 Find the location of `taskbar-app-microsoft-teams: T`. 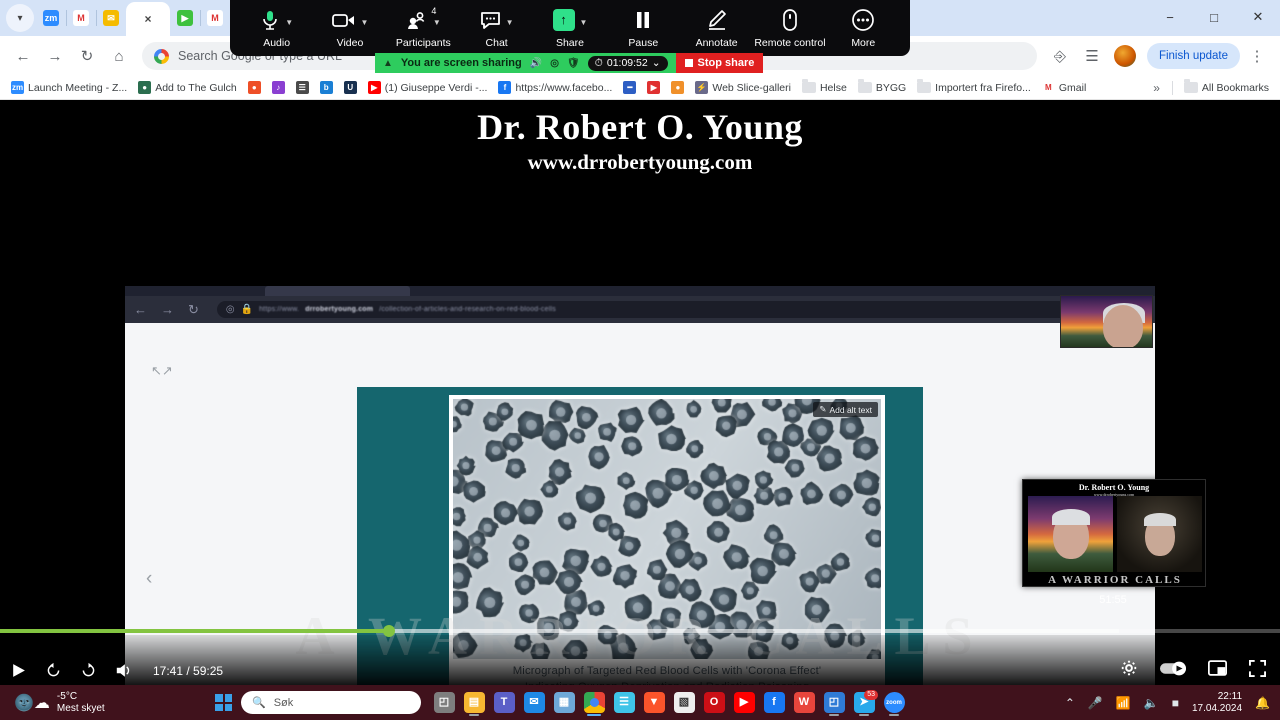

taskbar-app-microsoft-teams: T is located at coordinates (504, 703).